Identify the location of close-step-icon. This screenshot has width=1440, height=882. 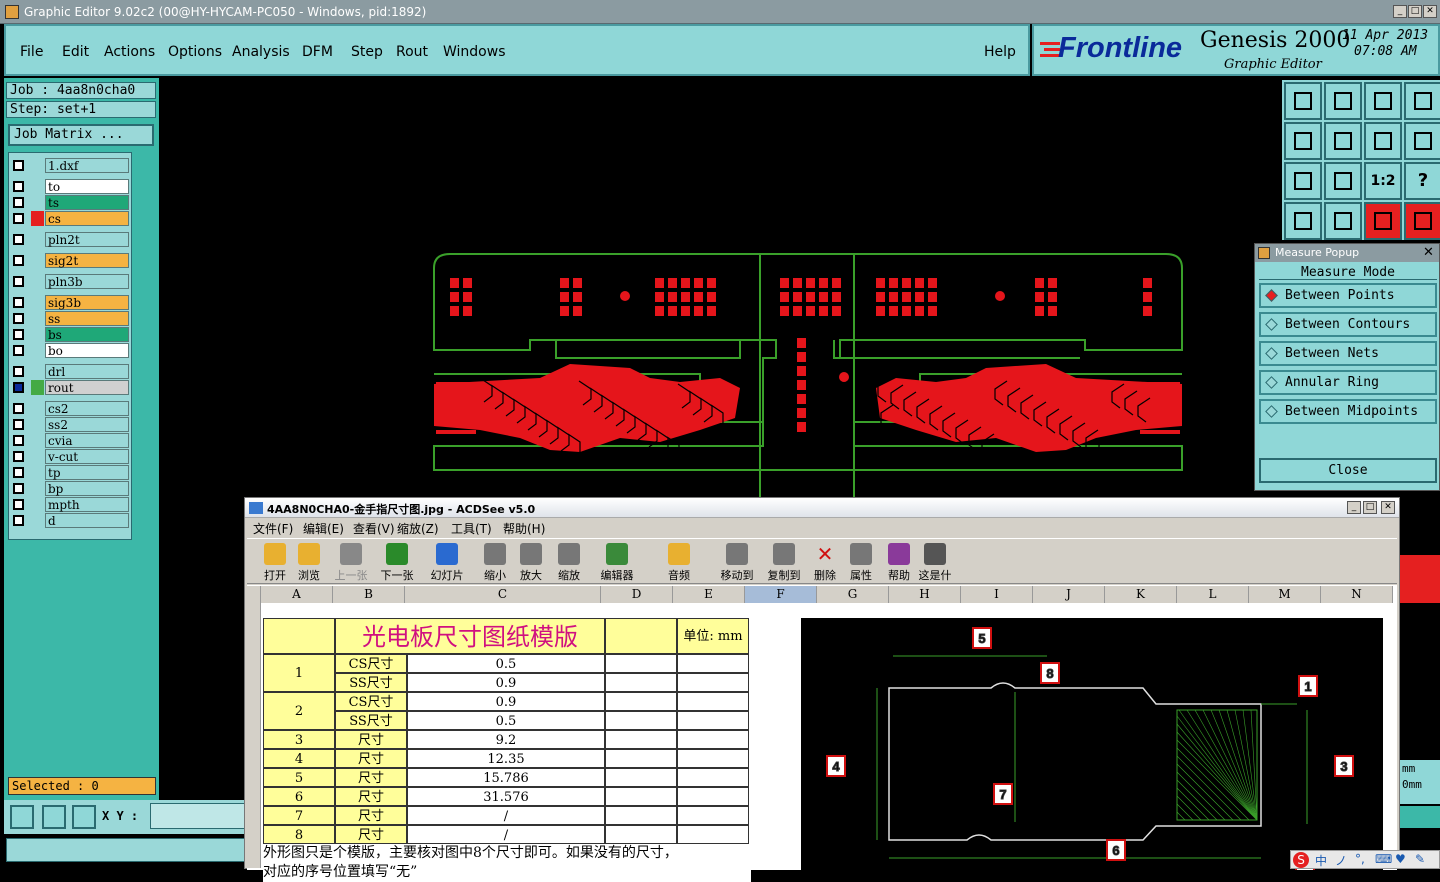
(1343, 101).